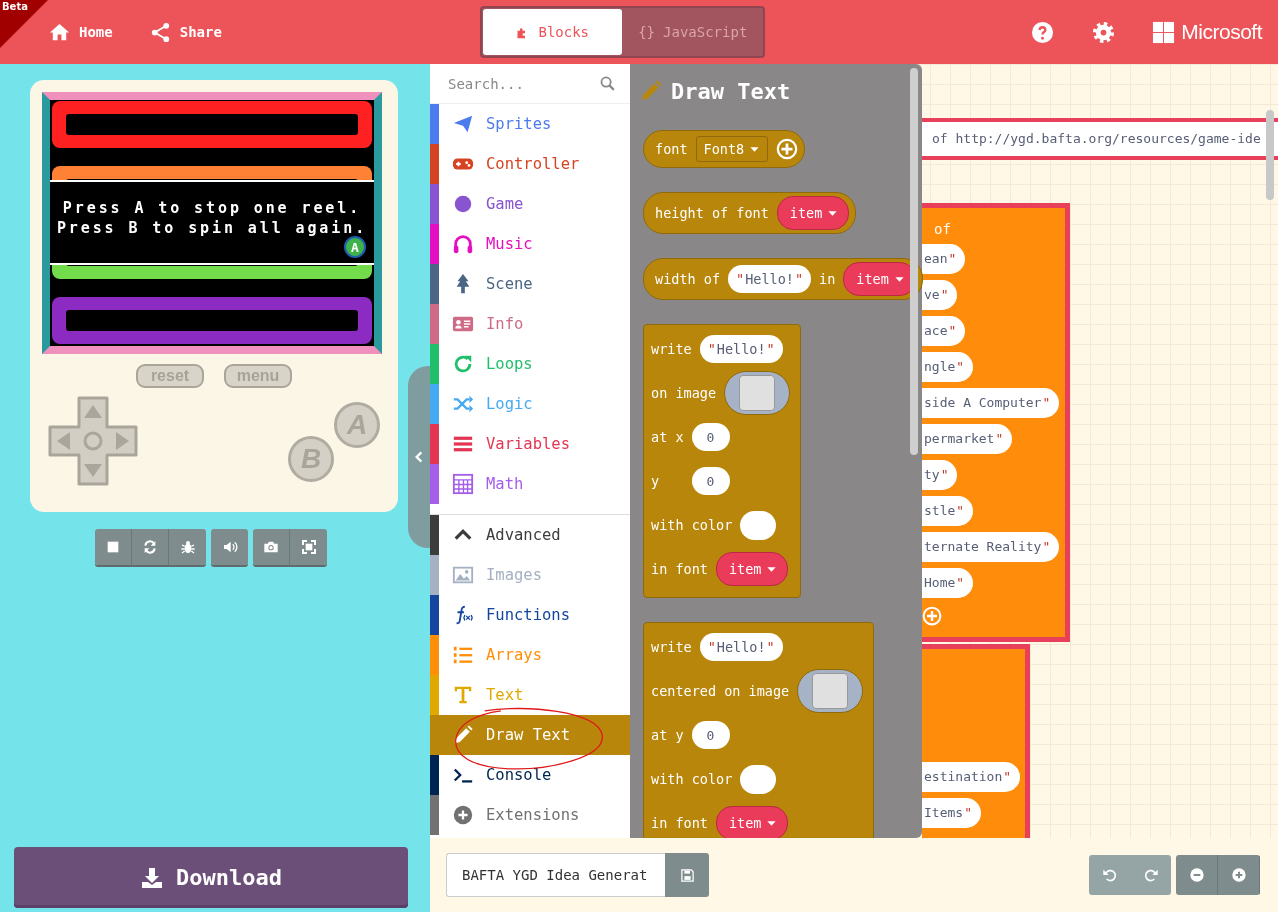  I want to click on font-dropdown: Font8, so click(732, 149).